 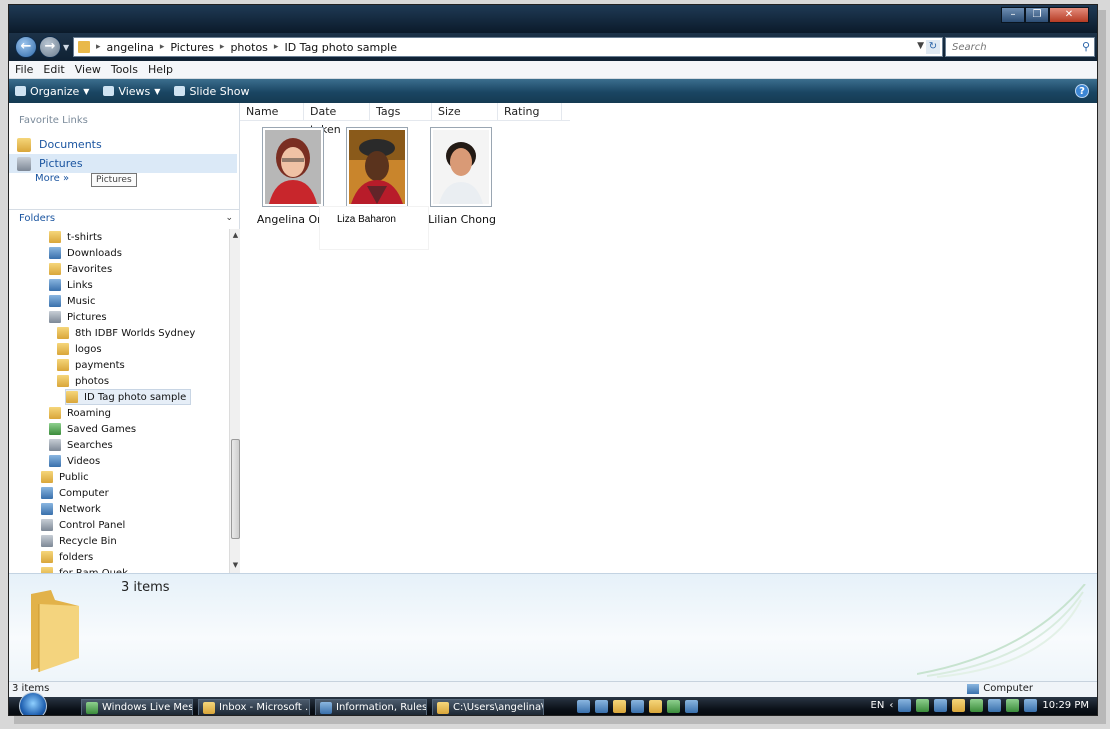 I want to click on menu-edit: Edit, so click(x=53, y=69).